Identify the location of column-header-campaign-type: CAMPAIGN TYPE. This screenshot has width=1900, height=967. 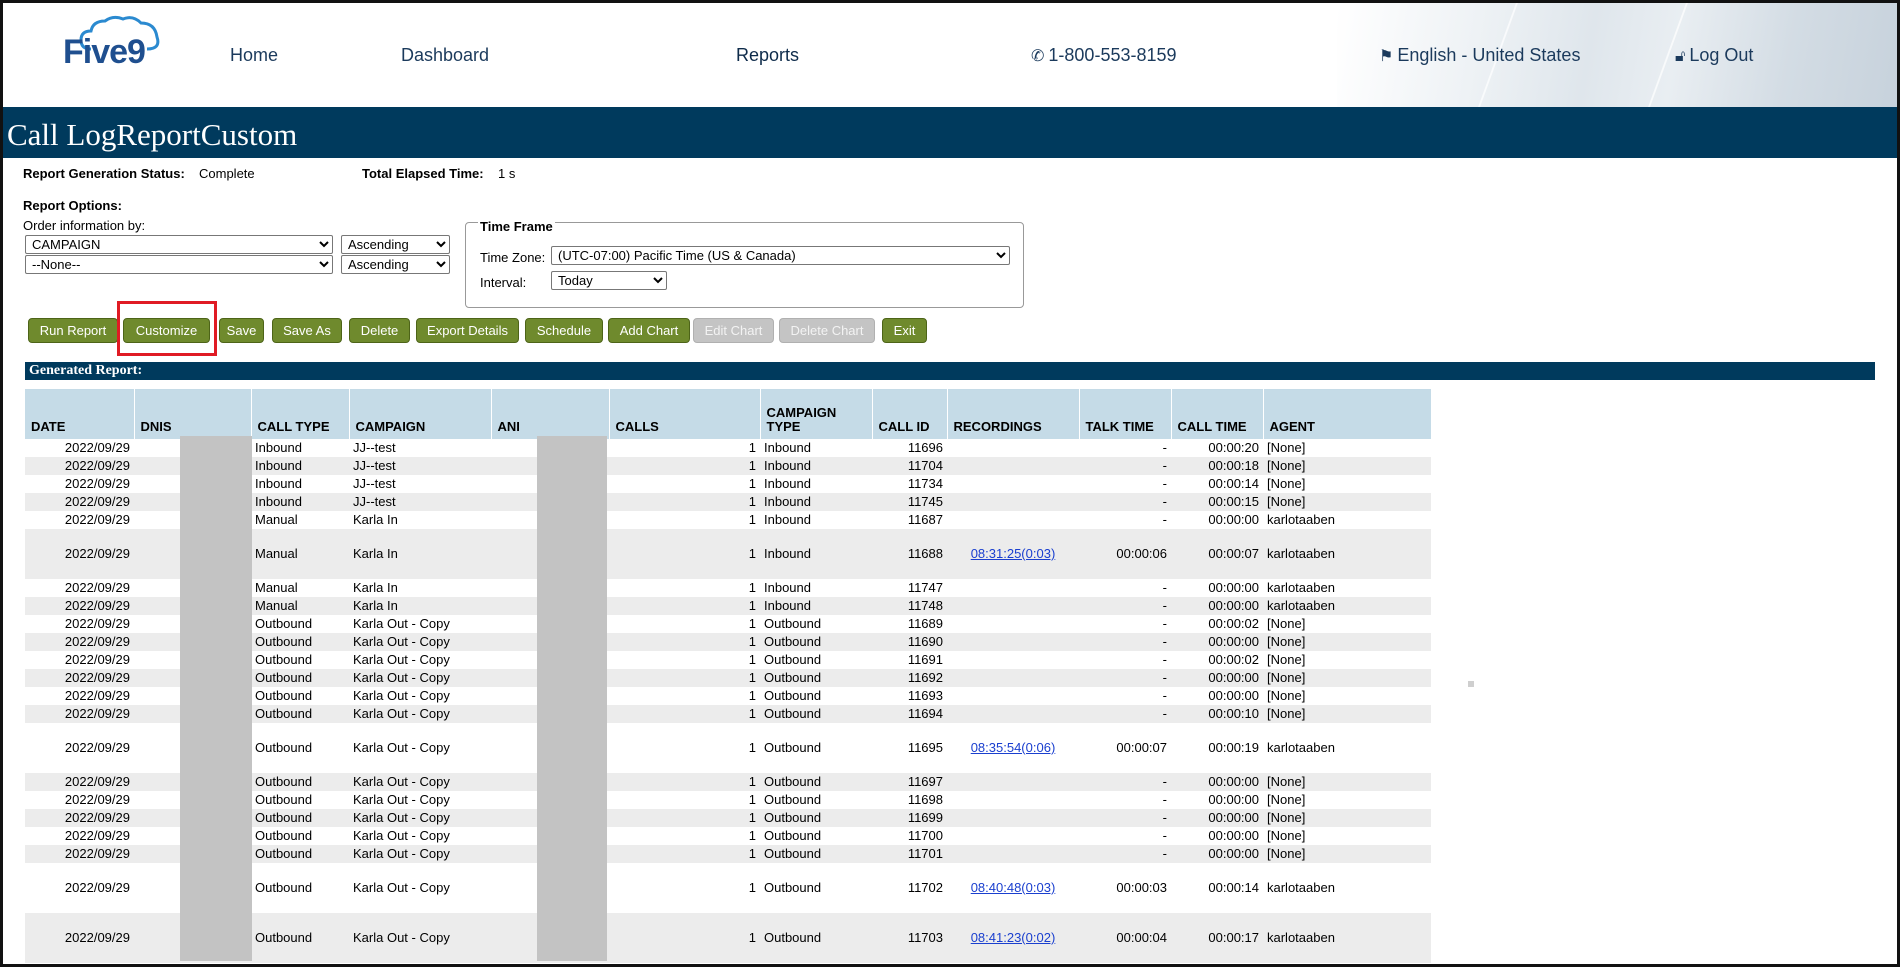
(816, 414).